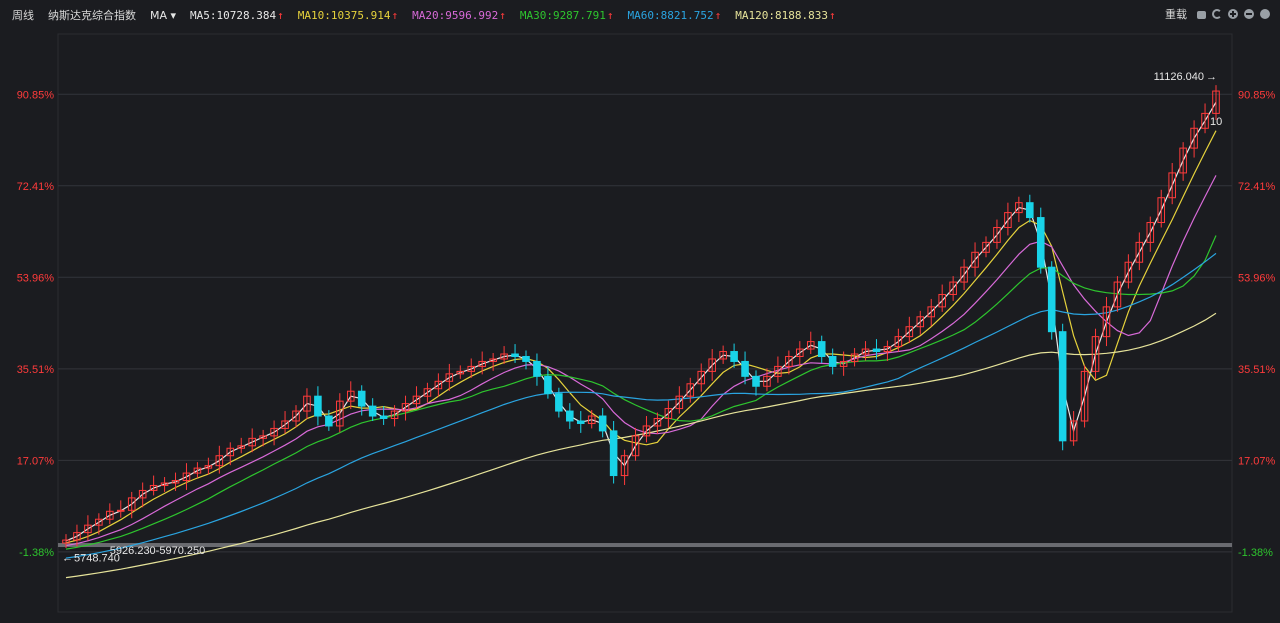 The image size is (1280, 623). What do you see at coordinates (675, 15) in the screenshot?
I see `ma60-legend: MA60:8821.752↑` at bounding box center [675, 15].